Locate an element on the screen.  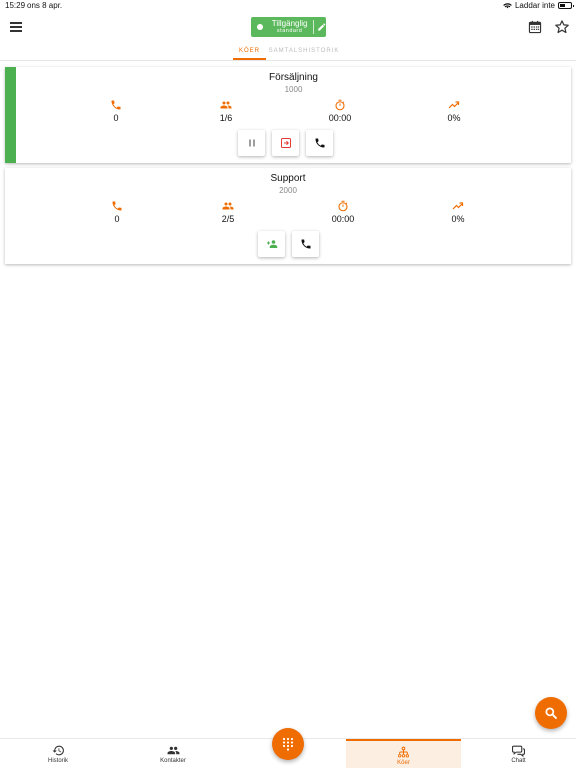
availability-status-button: Tillgänglig standard is located at coordinates (288, 27).